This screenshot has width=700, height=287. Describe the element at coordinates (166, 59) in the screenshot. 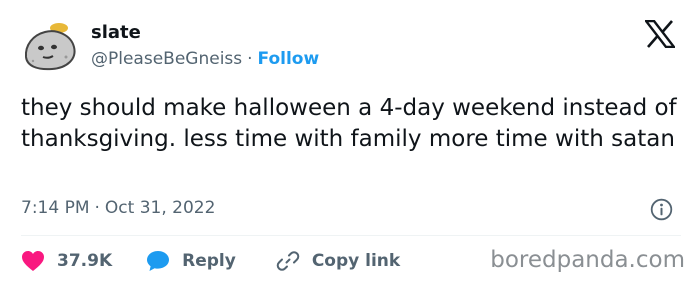

I see `author-handle: @PleaseBeGneiss` at that location.